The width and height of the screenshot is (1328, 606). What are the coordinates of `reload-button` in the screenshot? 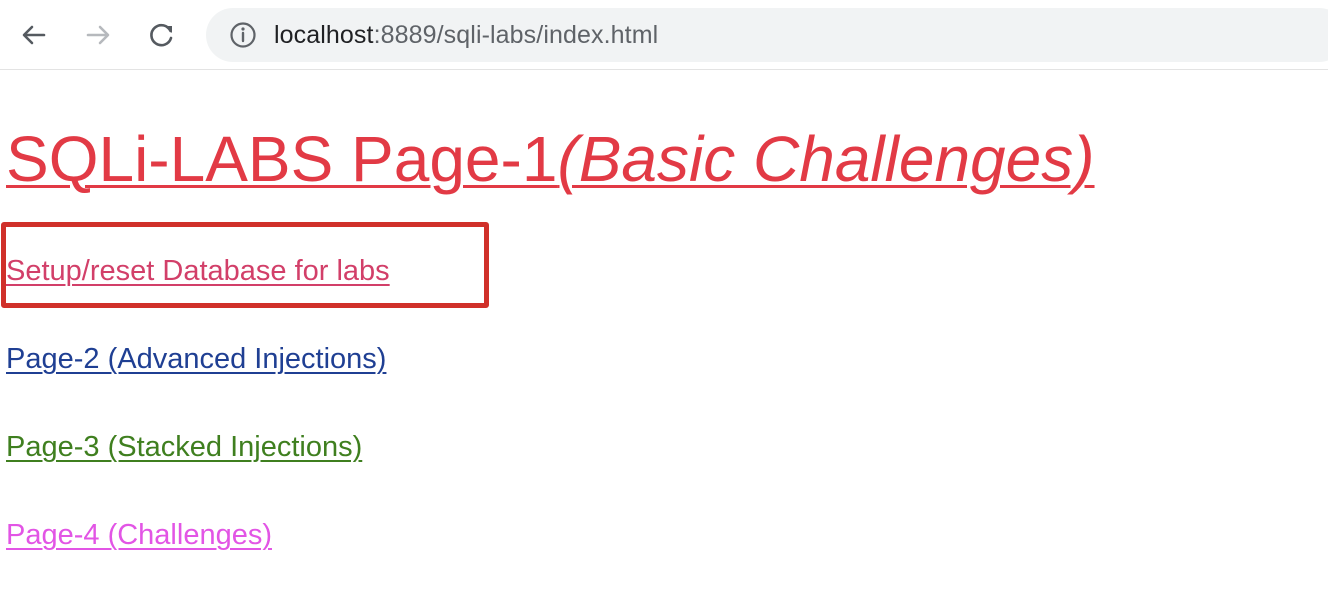 It's located at (162, 35).